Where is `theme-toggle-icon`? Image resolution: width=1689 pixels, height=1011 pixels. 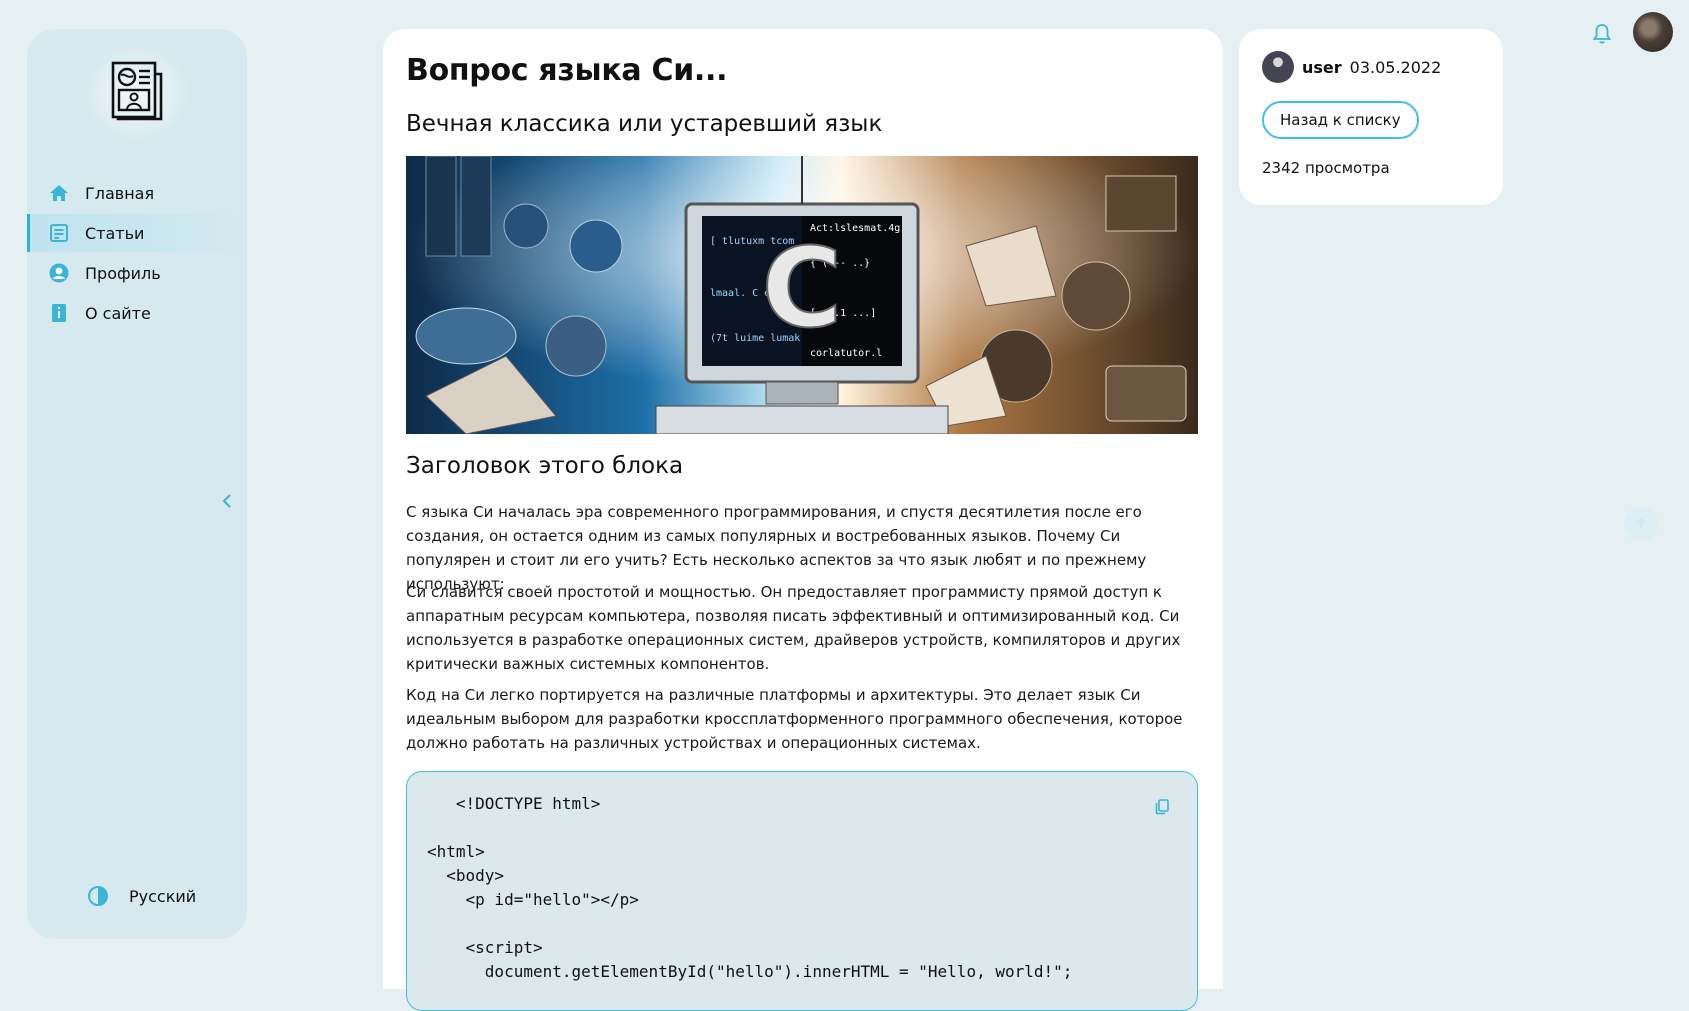
theme-toggle-icon is located at coordinates (98, 896).